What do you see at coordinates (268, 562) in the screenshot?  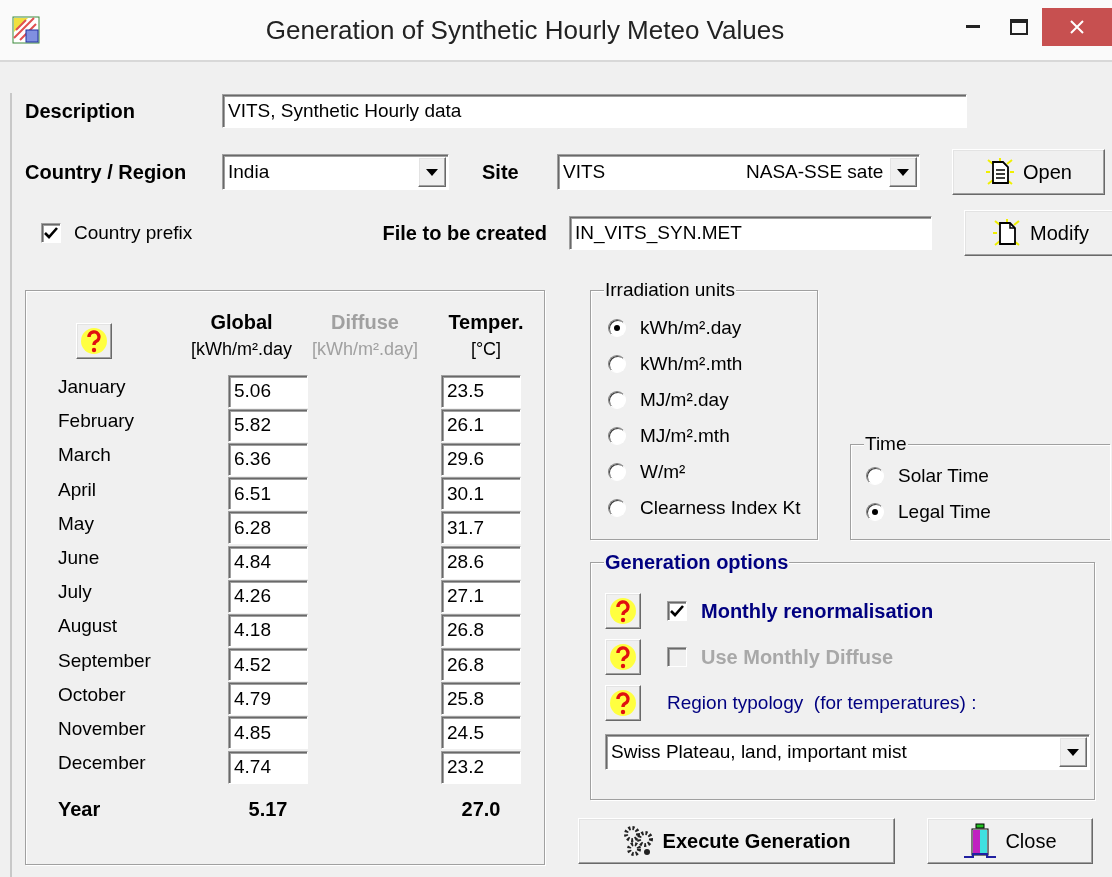 I see `global-field: 4.84` at bounding box center [268, 562].